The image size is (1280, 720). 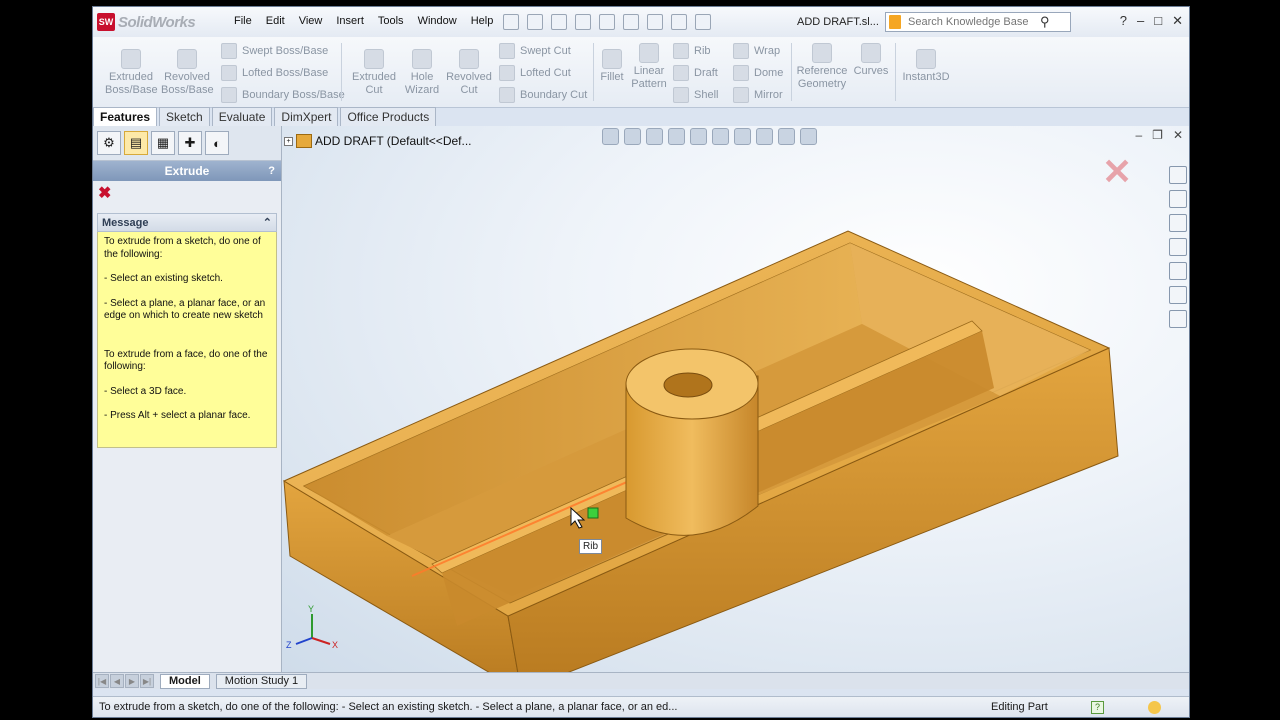 I want to click on swept-cut-button: Swept Cut, so click(x=535, y=51).